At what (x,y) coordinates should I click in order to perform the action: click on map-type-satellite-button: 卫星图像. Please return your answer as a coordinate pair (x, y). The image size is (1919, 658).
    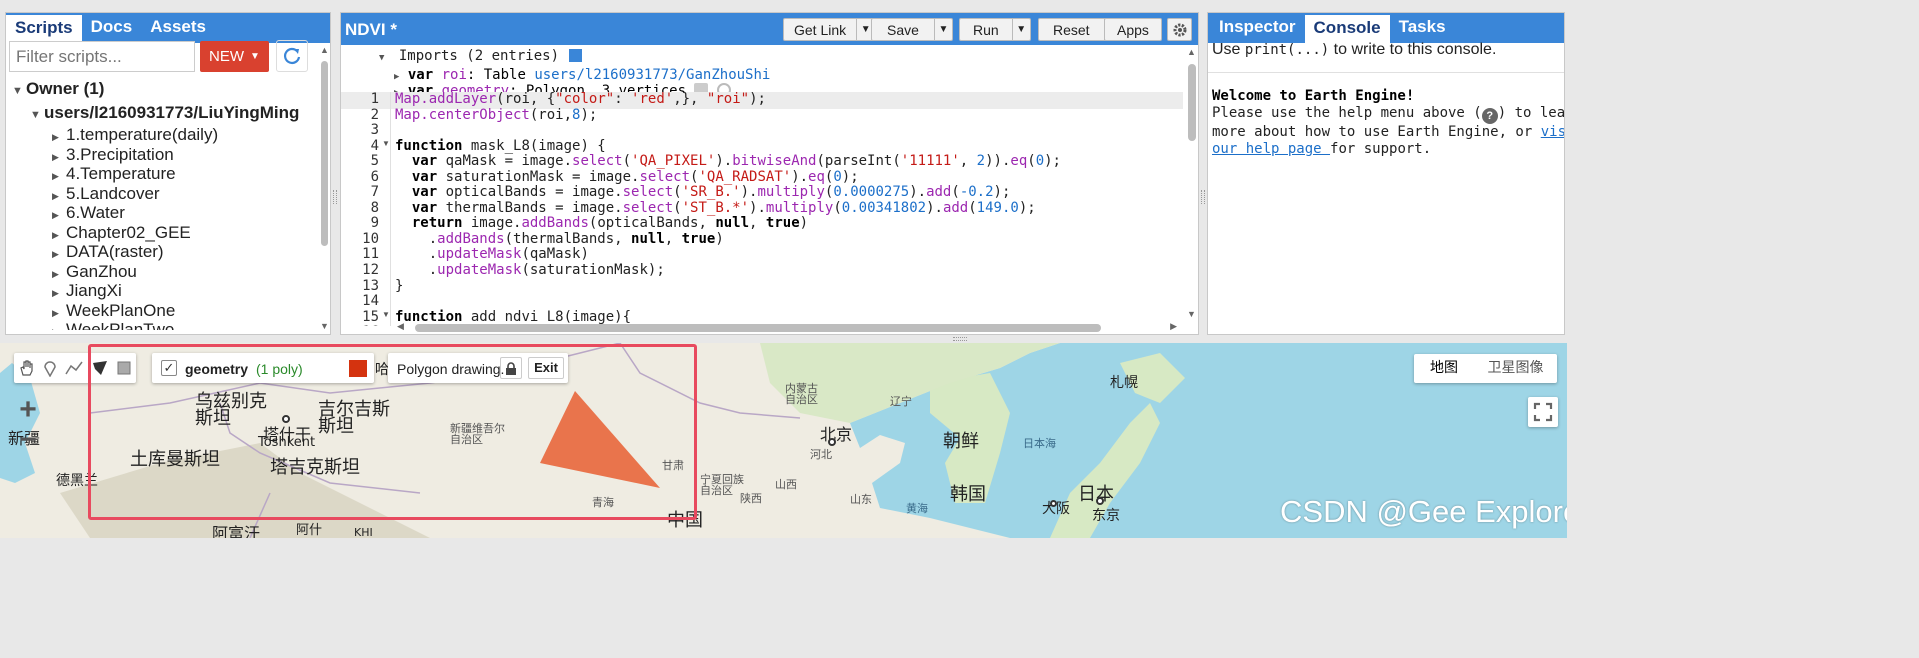
    Looking at the image, I should click on (1515, 368).